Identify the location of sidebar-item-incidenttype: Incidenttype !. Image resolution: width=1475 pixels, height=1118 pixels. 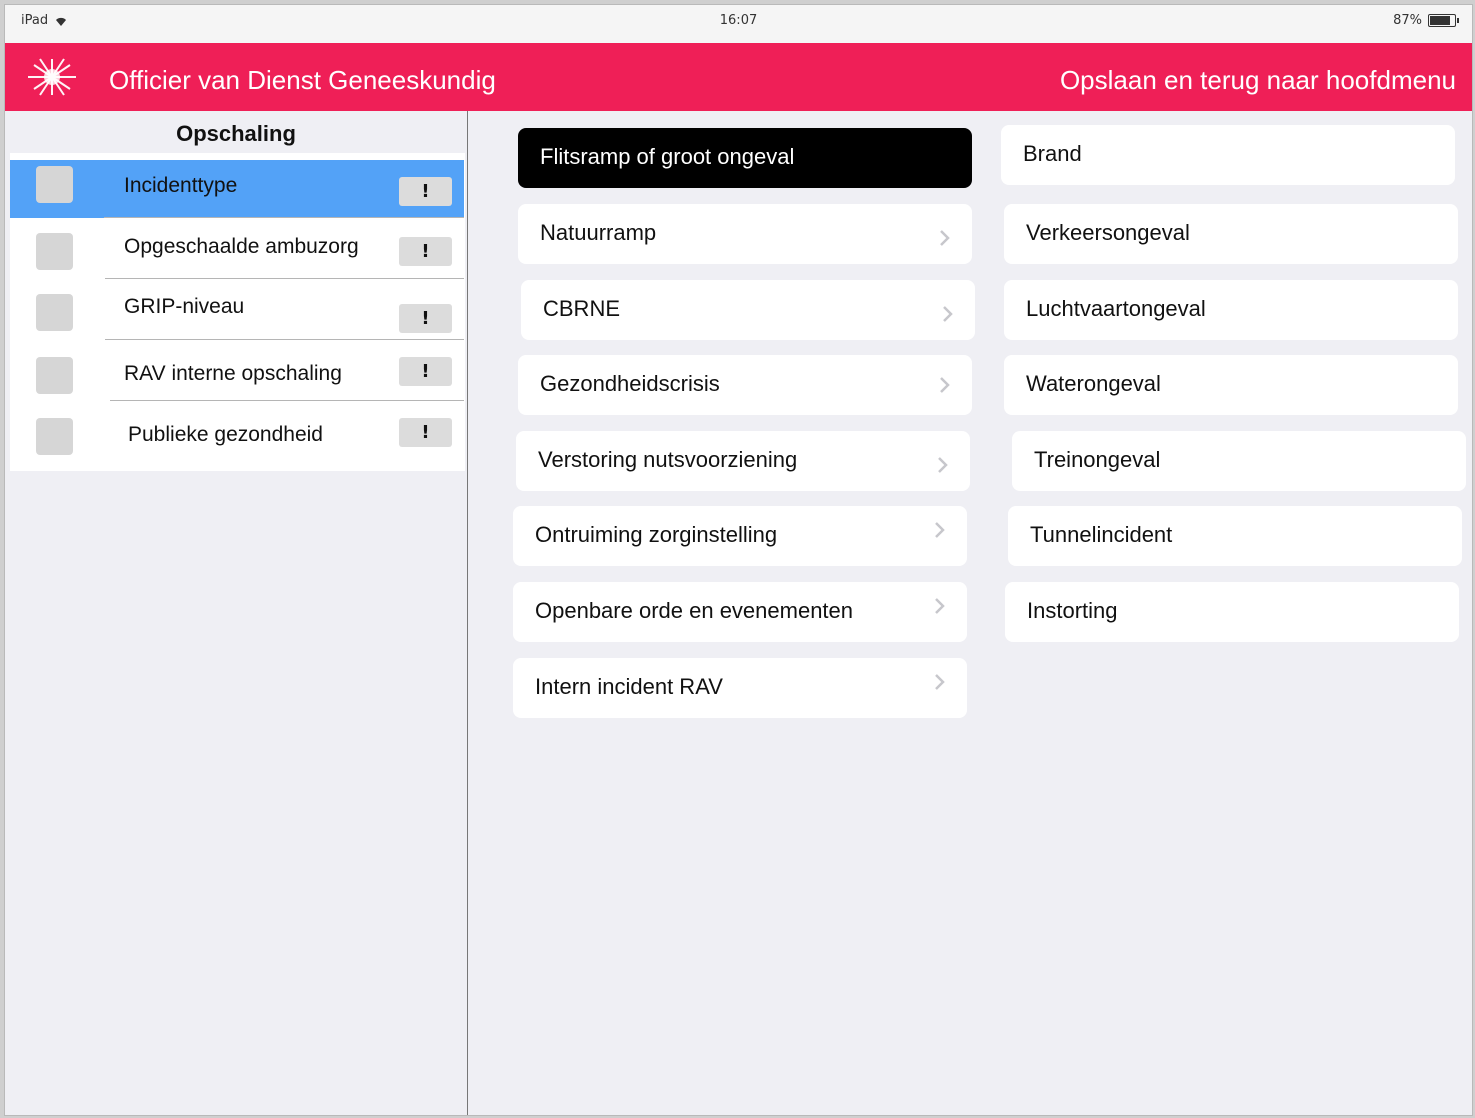
(237, 189).